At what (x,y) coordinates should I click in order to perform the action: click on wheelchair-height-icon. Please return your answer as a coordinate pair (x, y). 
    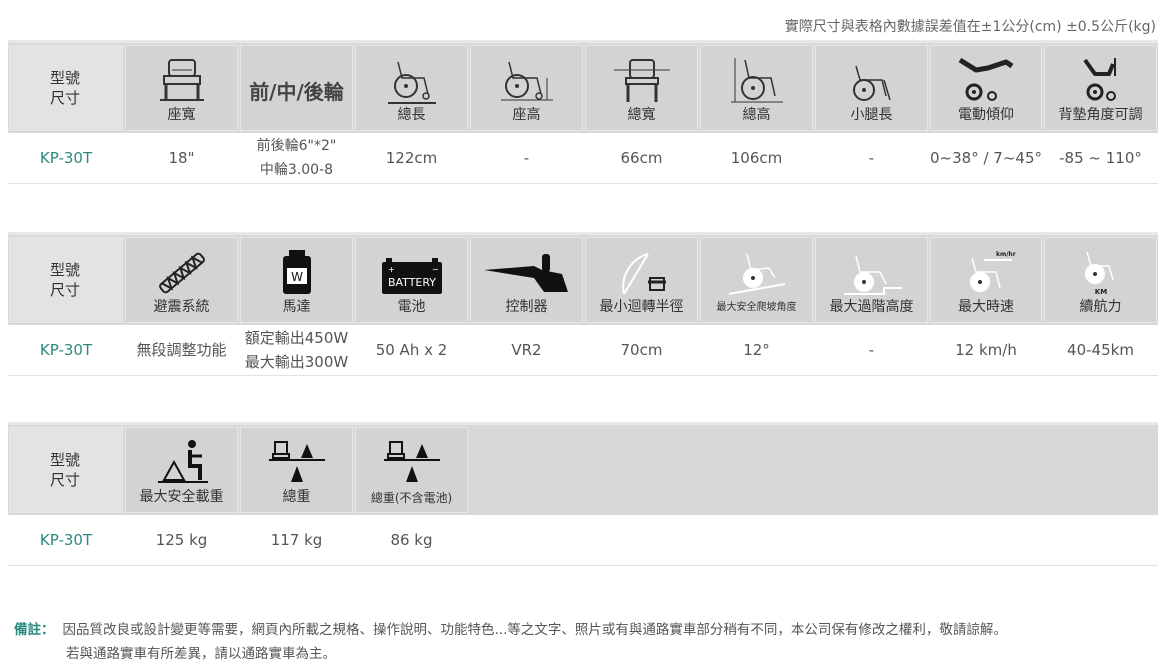
    Looking at the image, I should click on (757, 81).